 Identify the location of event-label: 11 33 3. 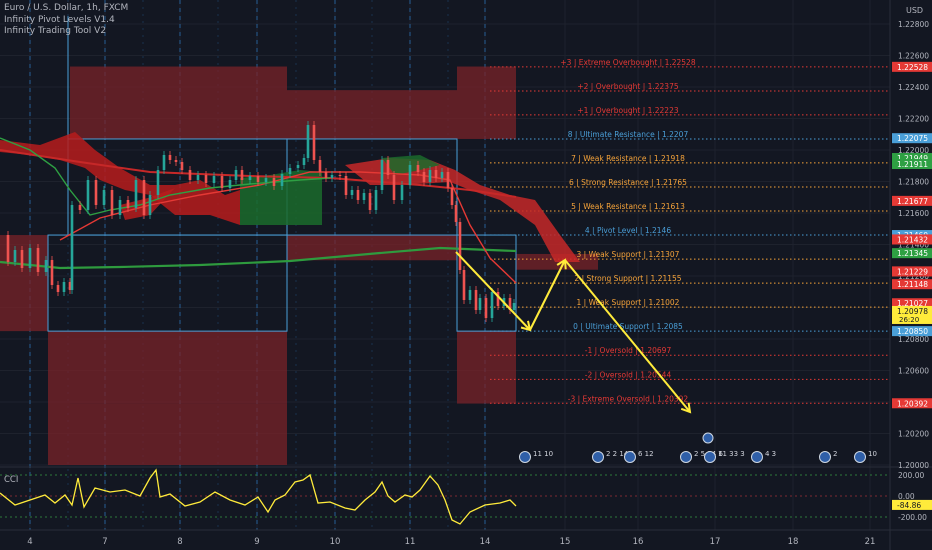
(731, 454).